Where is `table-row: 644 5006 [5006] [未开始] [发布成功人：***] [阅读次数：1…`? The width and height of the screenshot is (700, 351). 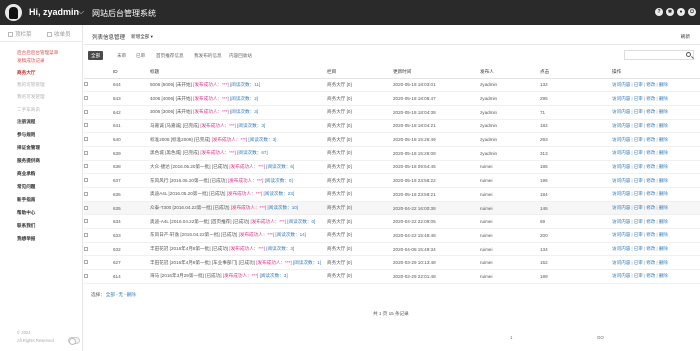
table-row: 644 5006 [5006] [未开始] [发布成功人：***] [阅读次数：1… is located at coordinates (392, 85).